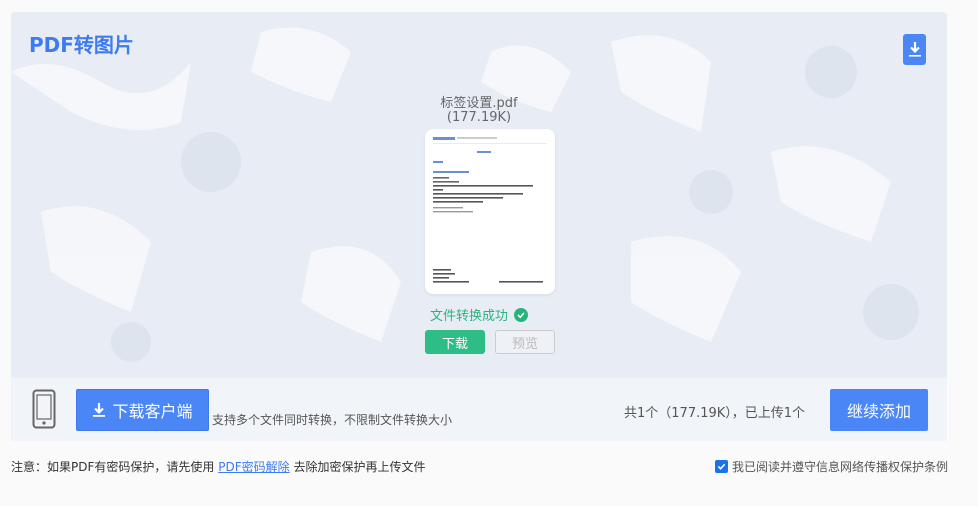 The height and width of the screenshot is (506, 978). I want to click on client-description: 支持多个文件同时转换，不限制文件转换大小, so click(332, 420).